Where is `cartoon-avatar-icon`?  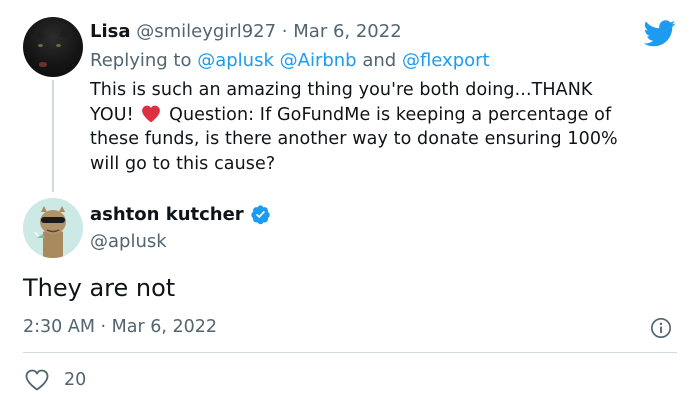
cartoon-avatar-icon is located at coordinates (53, 228).